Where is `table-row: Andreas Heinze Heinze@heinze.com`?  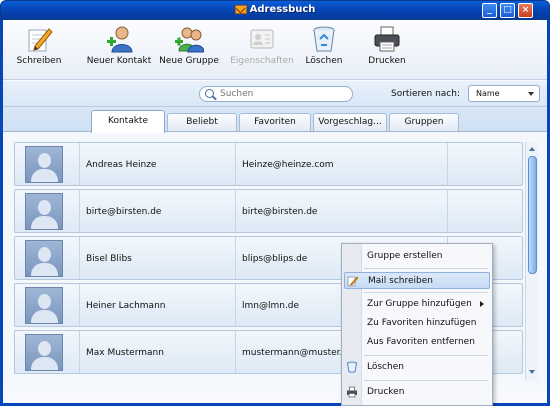 table-row: Andreas Heinze Heinze@heinze.com is located at coordinates (268, 164).